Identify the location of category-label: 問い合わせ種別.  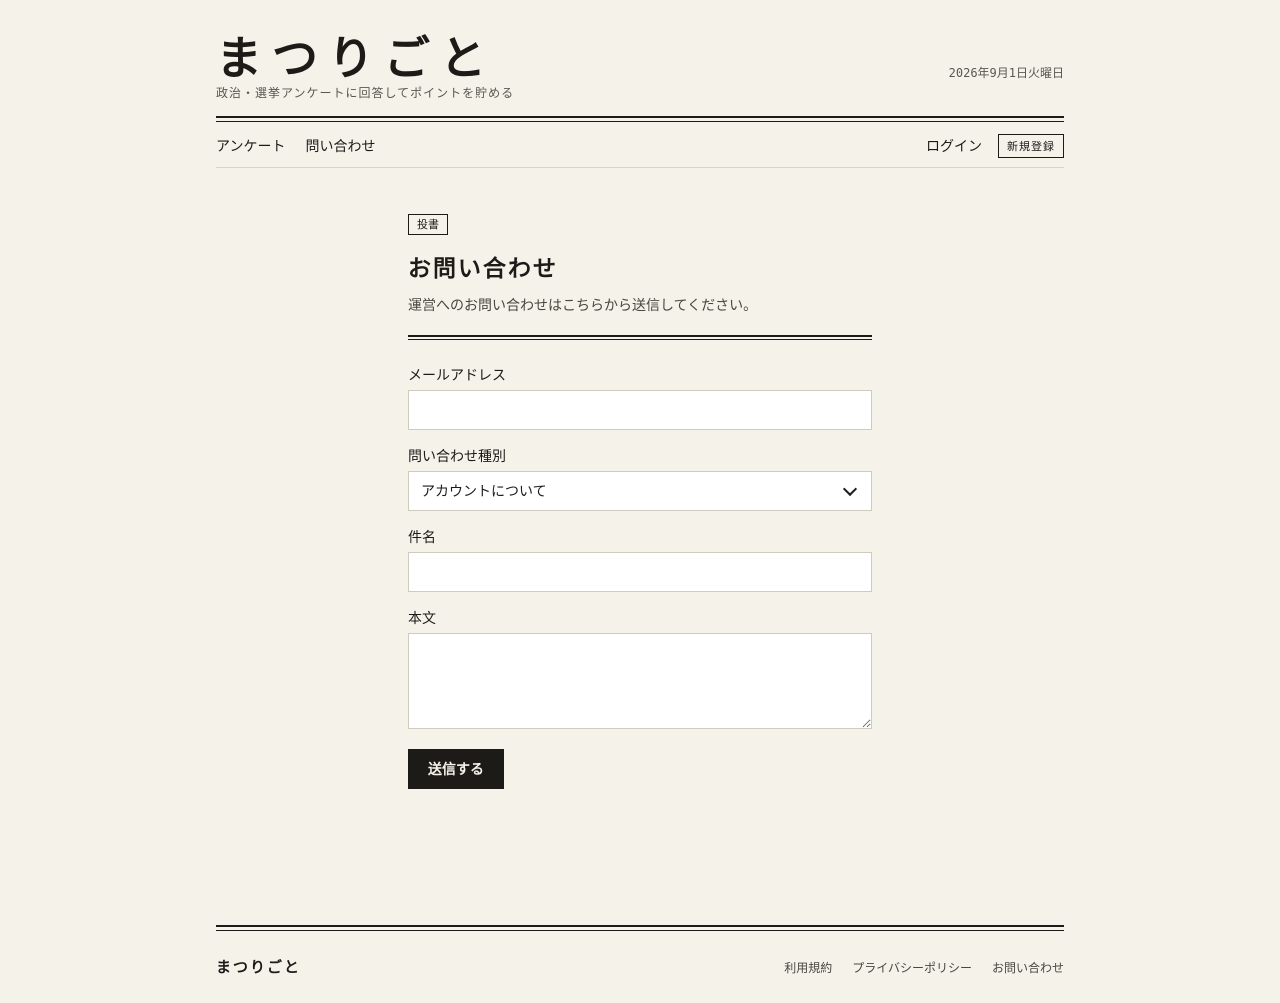
(457, 457).